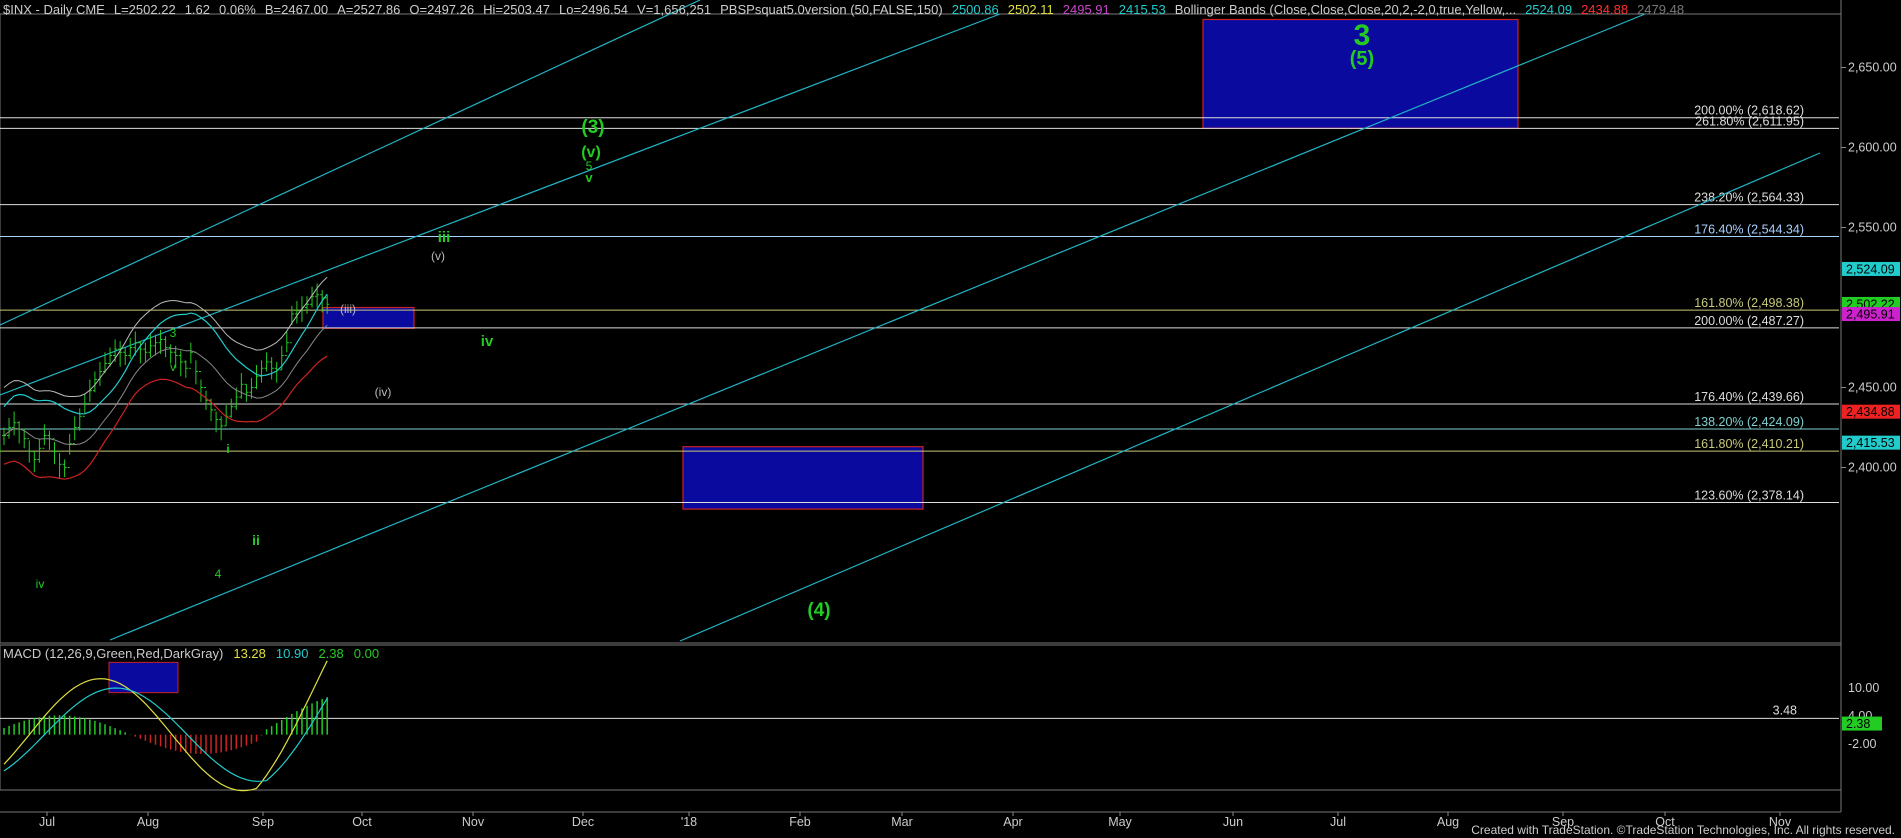  I want to click on wave-label-8: (v), so click(438, 256).